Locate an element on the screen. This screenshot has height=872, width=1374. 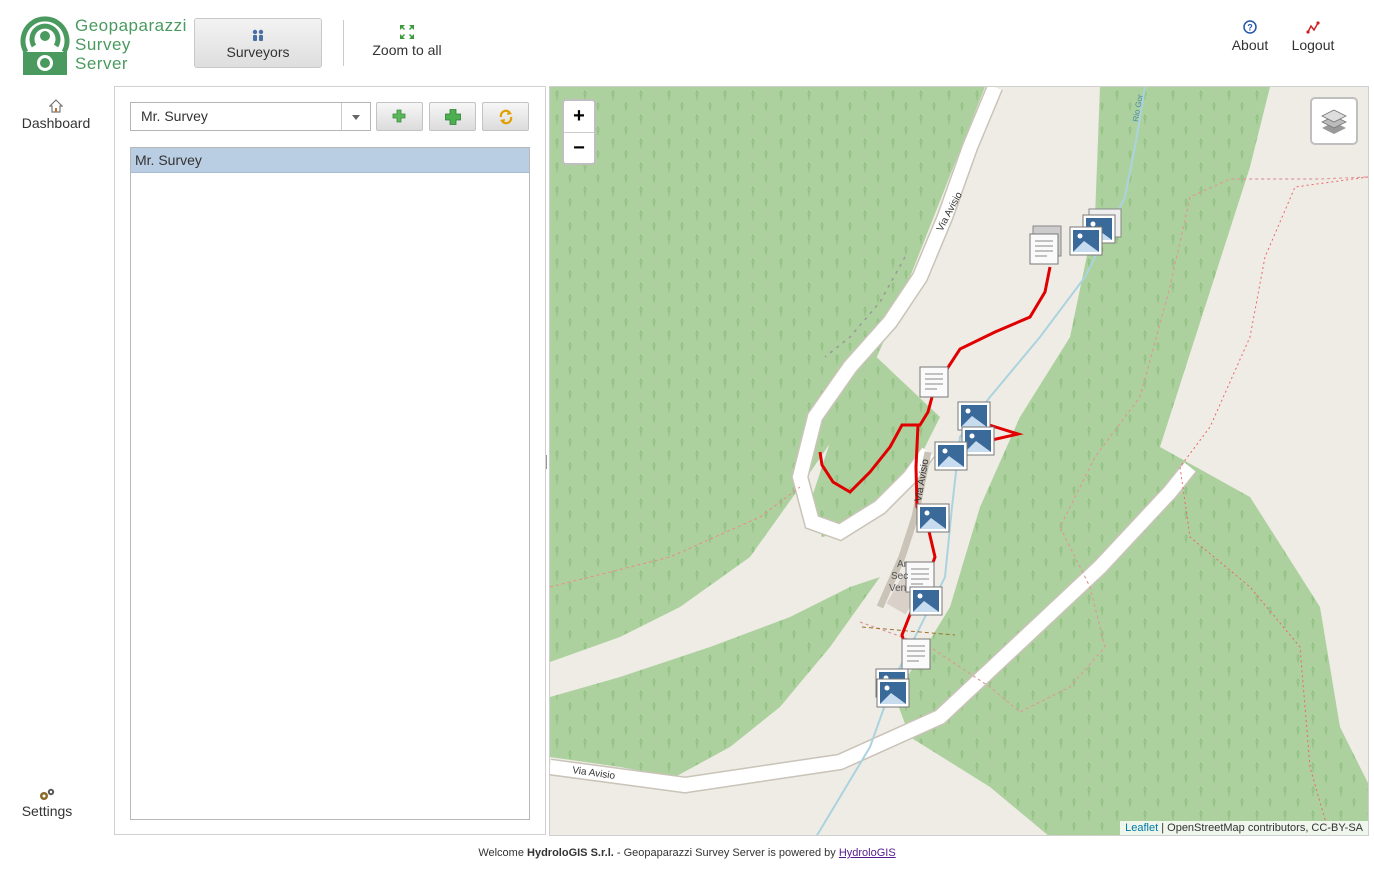
dashboard-nav-item: Dashboard is located at coordinates (56, 115).